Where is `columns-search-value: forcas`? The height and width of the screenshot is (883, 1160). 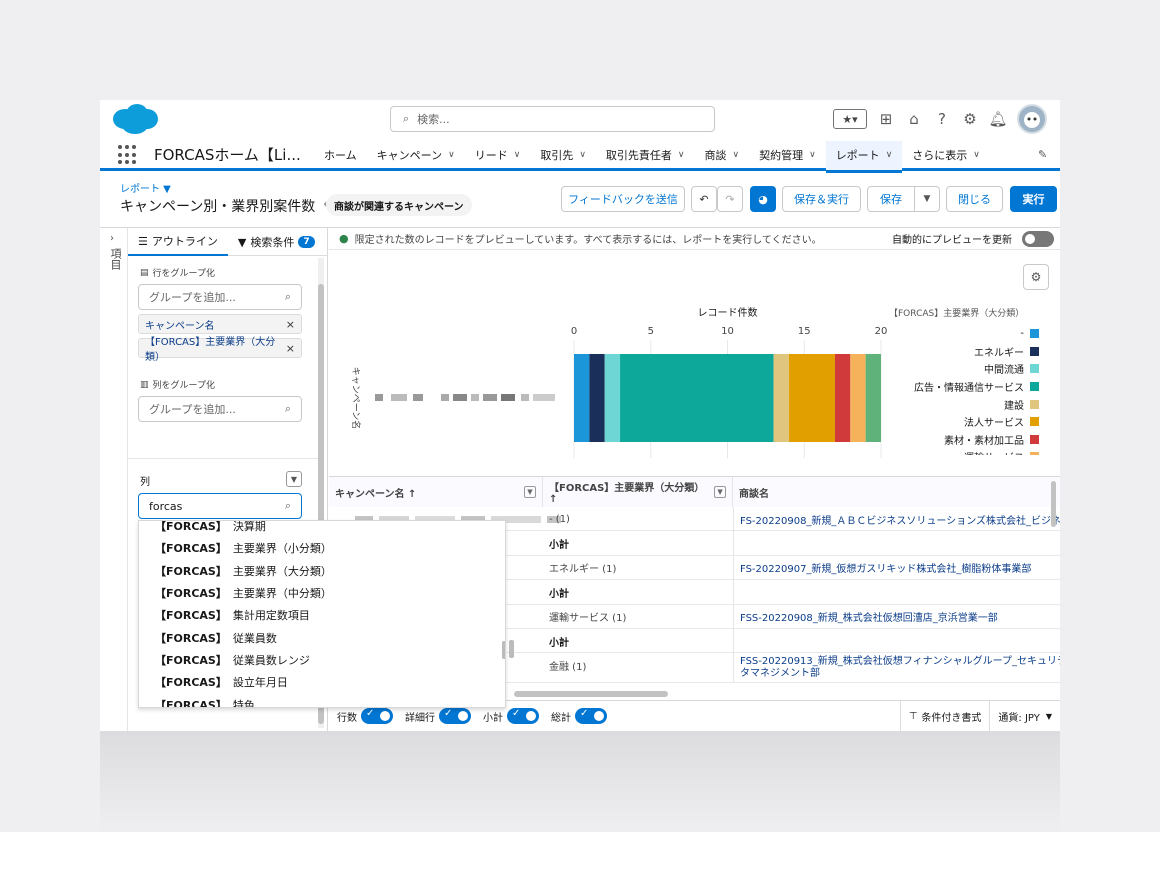
columns-search-value: forcas is located at coordinates (166, 506).